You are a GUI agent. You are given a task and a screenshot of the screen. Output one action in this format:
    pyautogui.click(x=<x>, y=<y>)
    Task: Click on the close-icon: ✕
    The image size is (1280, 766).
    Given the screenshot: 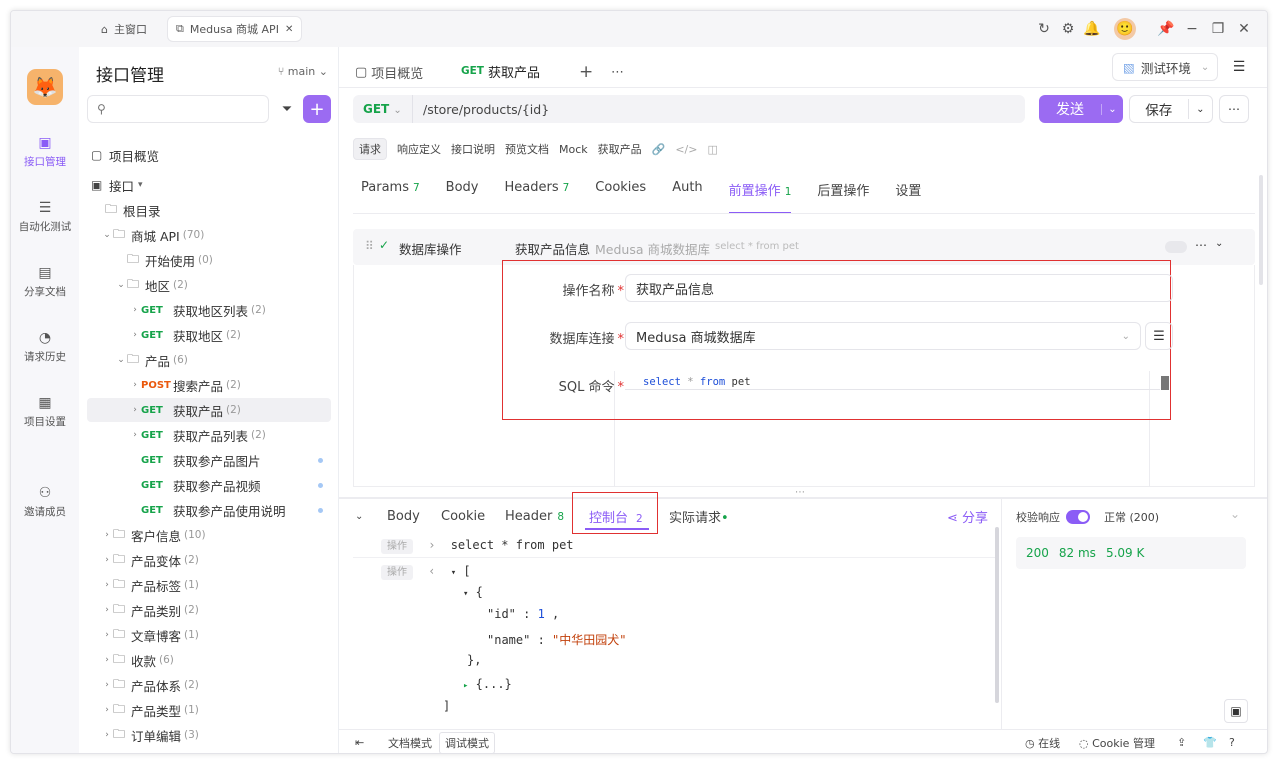 What is the action you would take?
    pyautogui.click(x=289, y=29)
    